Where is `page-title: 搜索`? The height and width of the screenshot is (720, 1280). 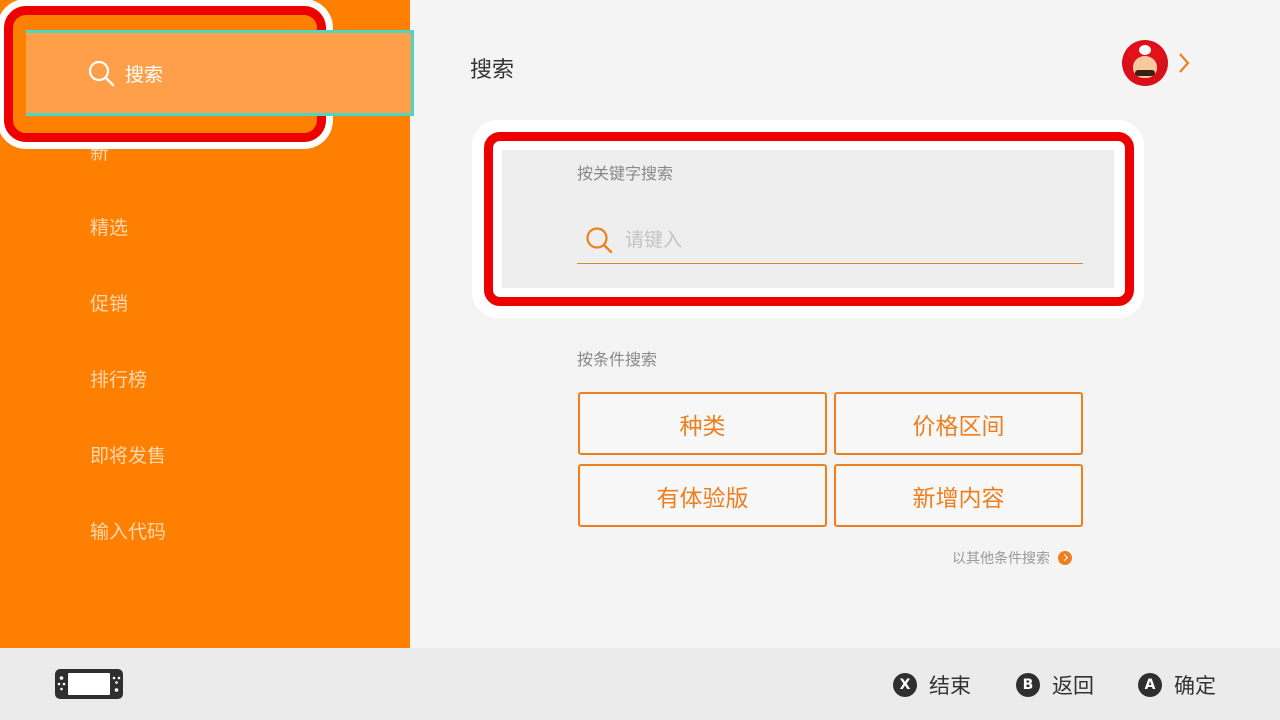
page-title: 搜索 is located at coordinates (492, 70).